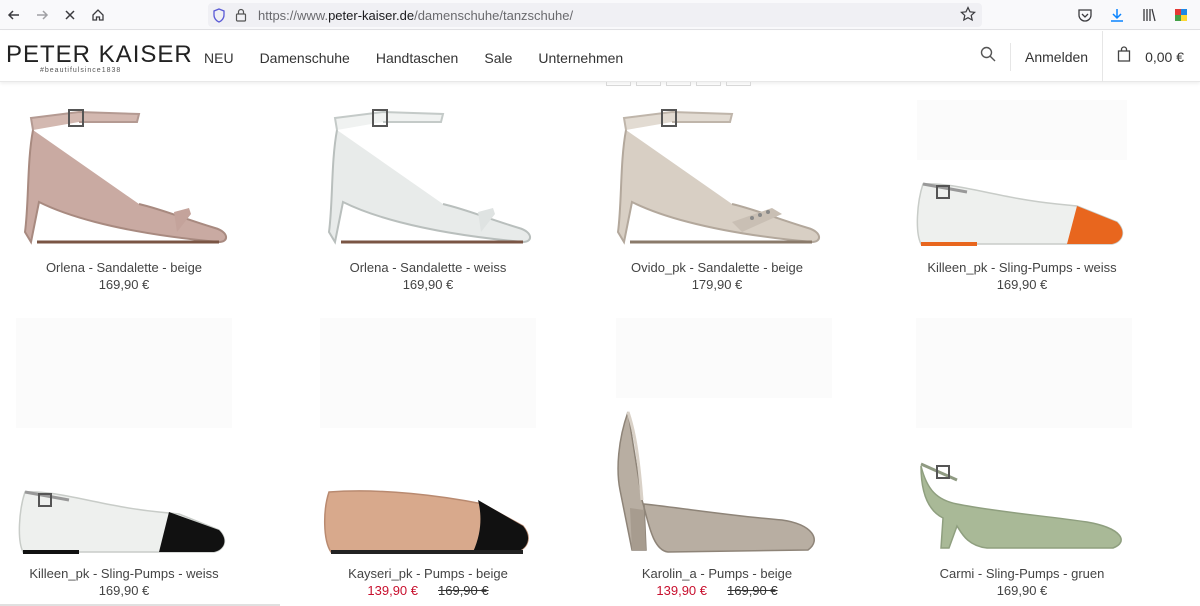 This screenshot has height=606, width=1200. What do you see at coordinates (98, 15) in the screenshot?
I see `home-button` at bounding box center [98, 15].